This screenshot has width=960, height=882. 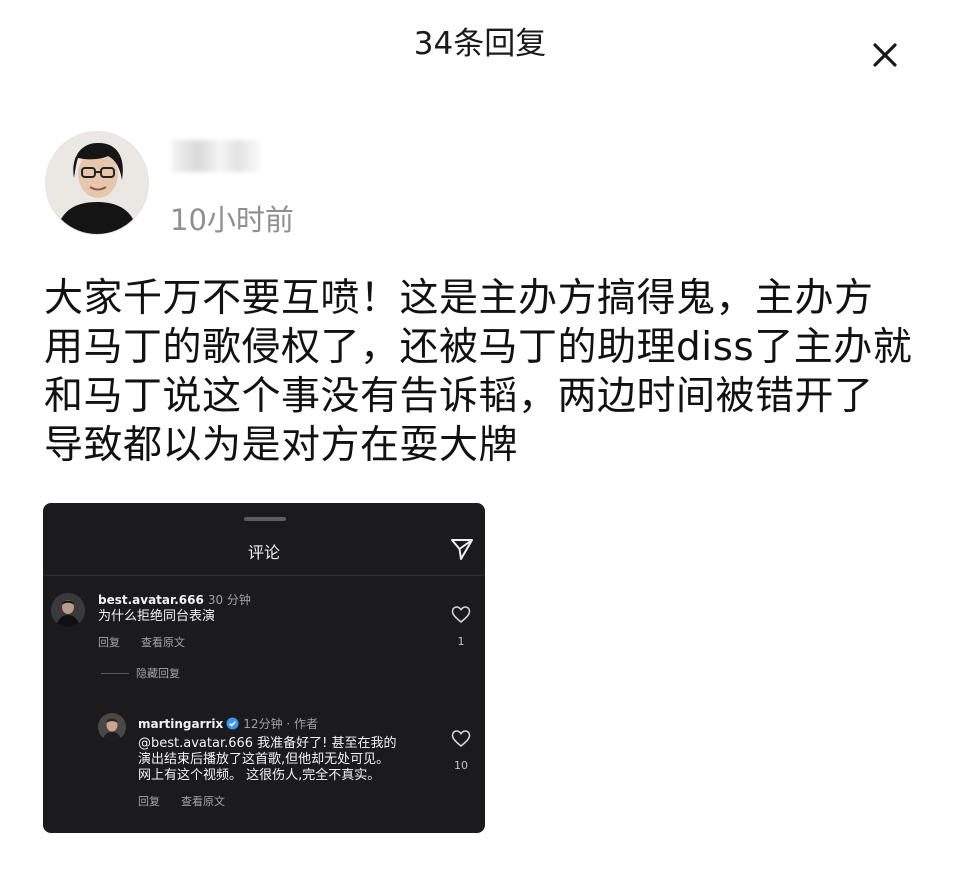 I want to click on comment-text: 为什么拒绝同台表演, so click(x=157, y=616).